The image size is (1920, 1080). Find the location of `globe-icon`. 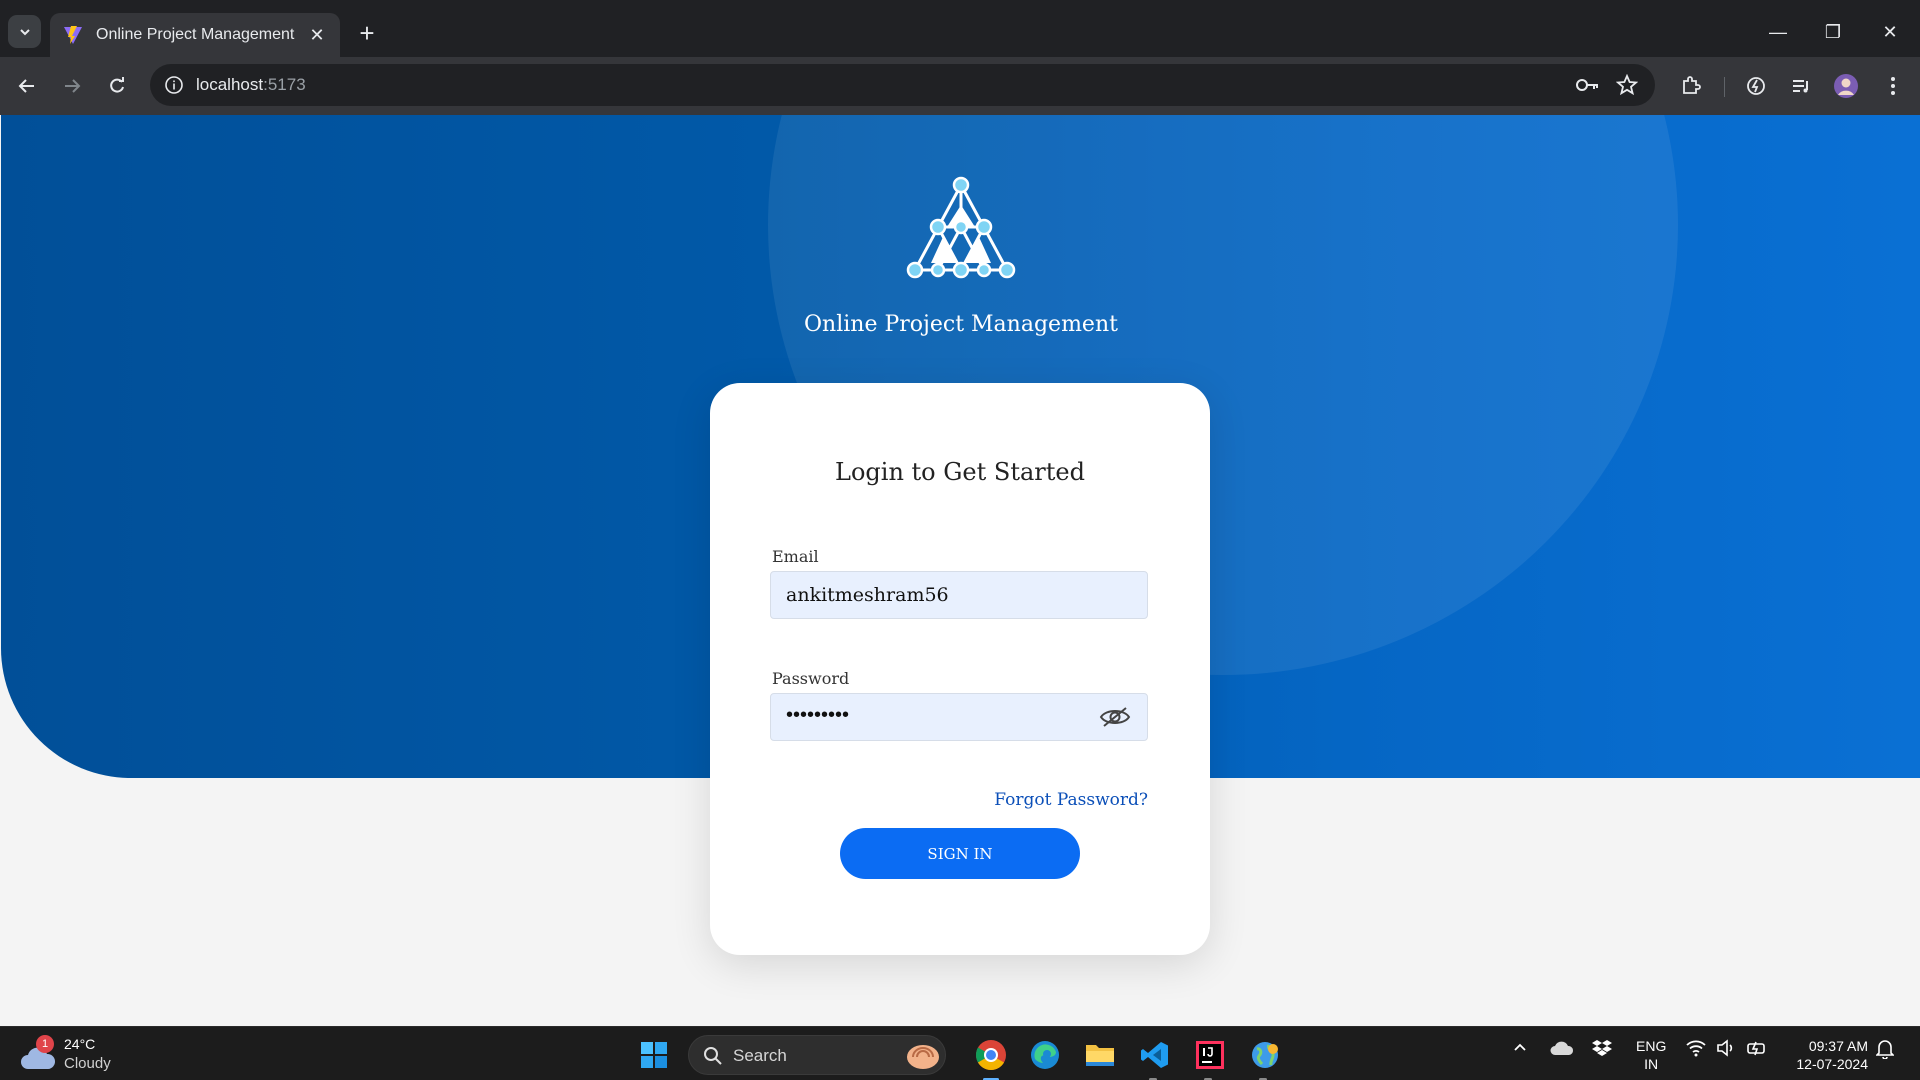

globe-icon is located at coordinates (1265, 1055).